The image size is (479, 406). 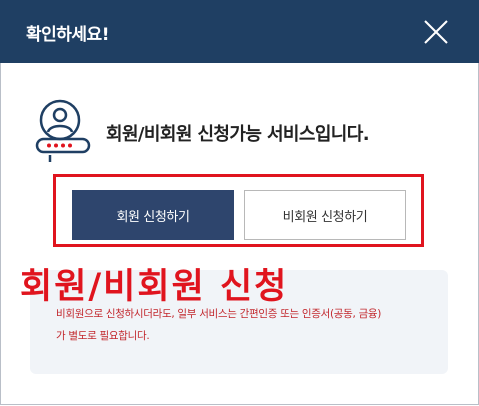 What do you see at coordinates (238, 134) in the screenshot?
I see `intro-text: 회원/비회원 신청가능 서비스입니다.` at bounding box center [238, 134].